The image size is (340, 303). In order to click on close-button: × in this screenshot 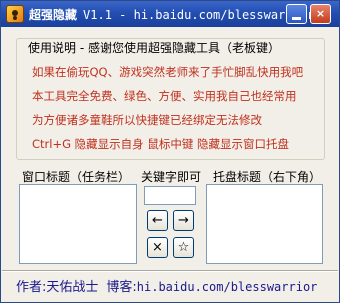, I will do `click(320, 14)`.